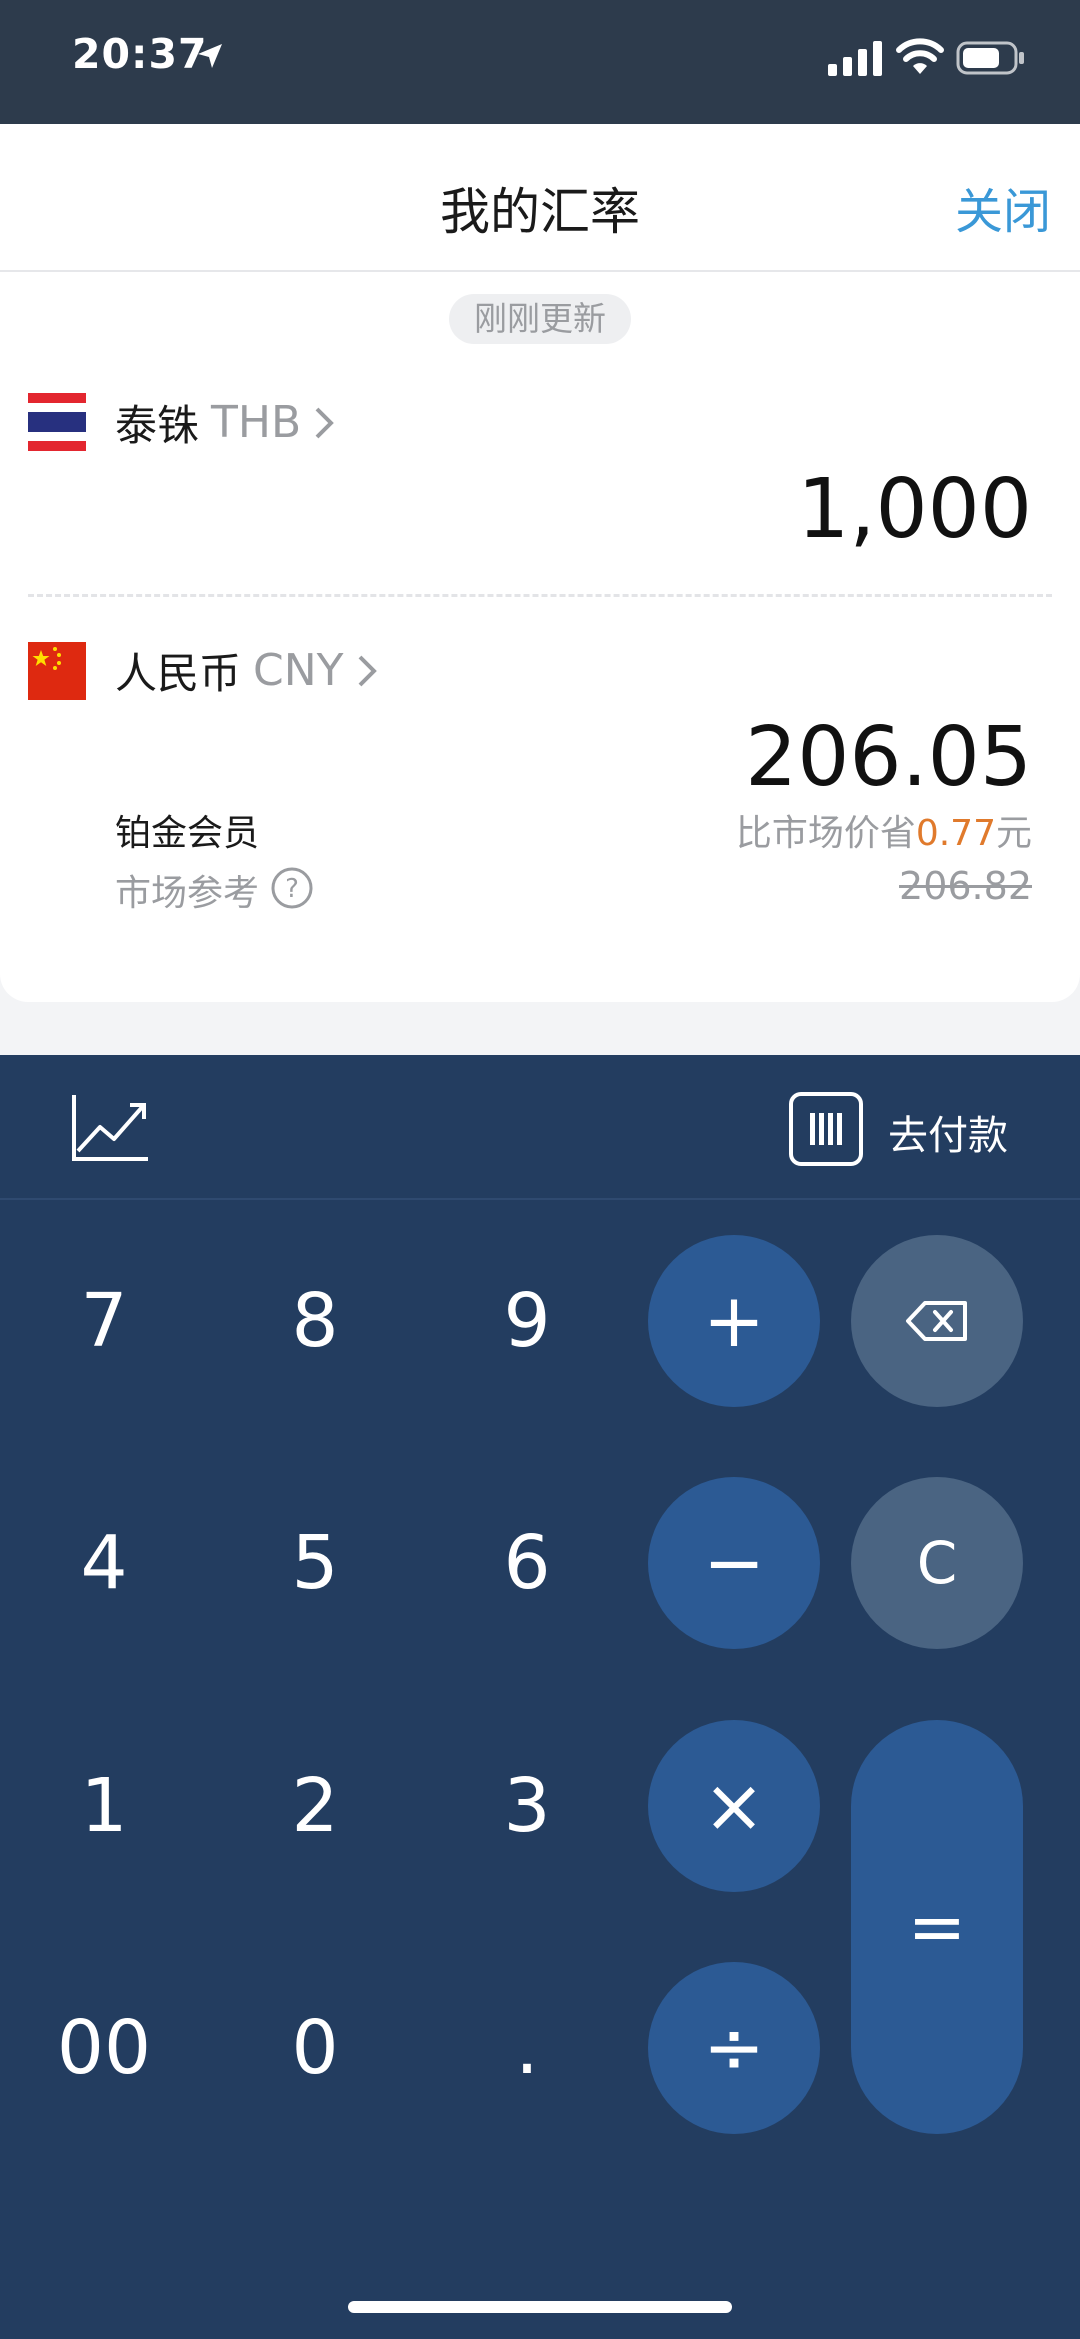 Image resolution: width=1080 pixels, height=2339 pixels. Describe the element at coordinates (540, 713) in the screenshot. I see `to-currency-row: 人民币 CNY 206.05` at that location.